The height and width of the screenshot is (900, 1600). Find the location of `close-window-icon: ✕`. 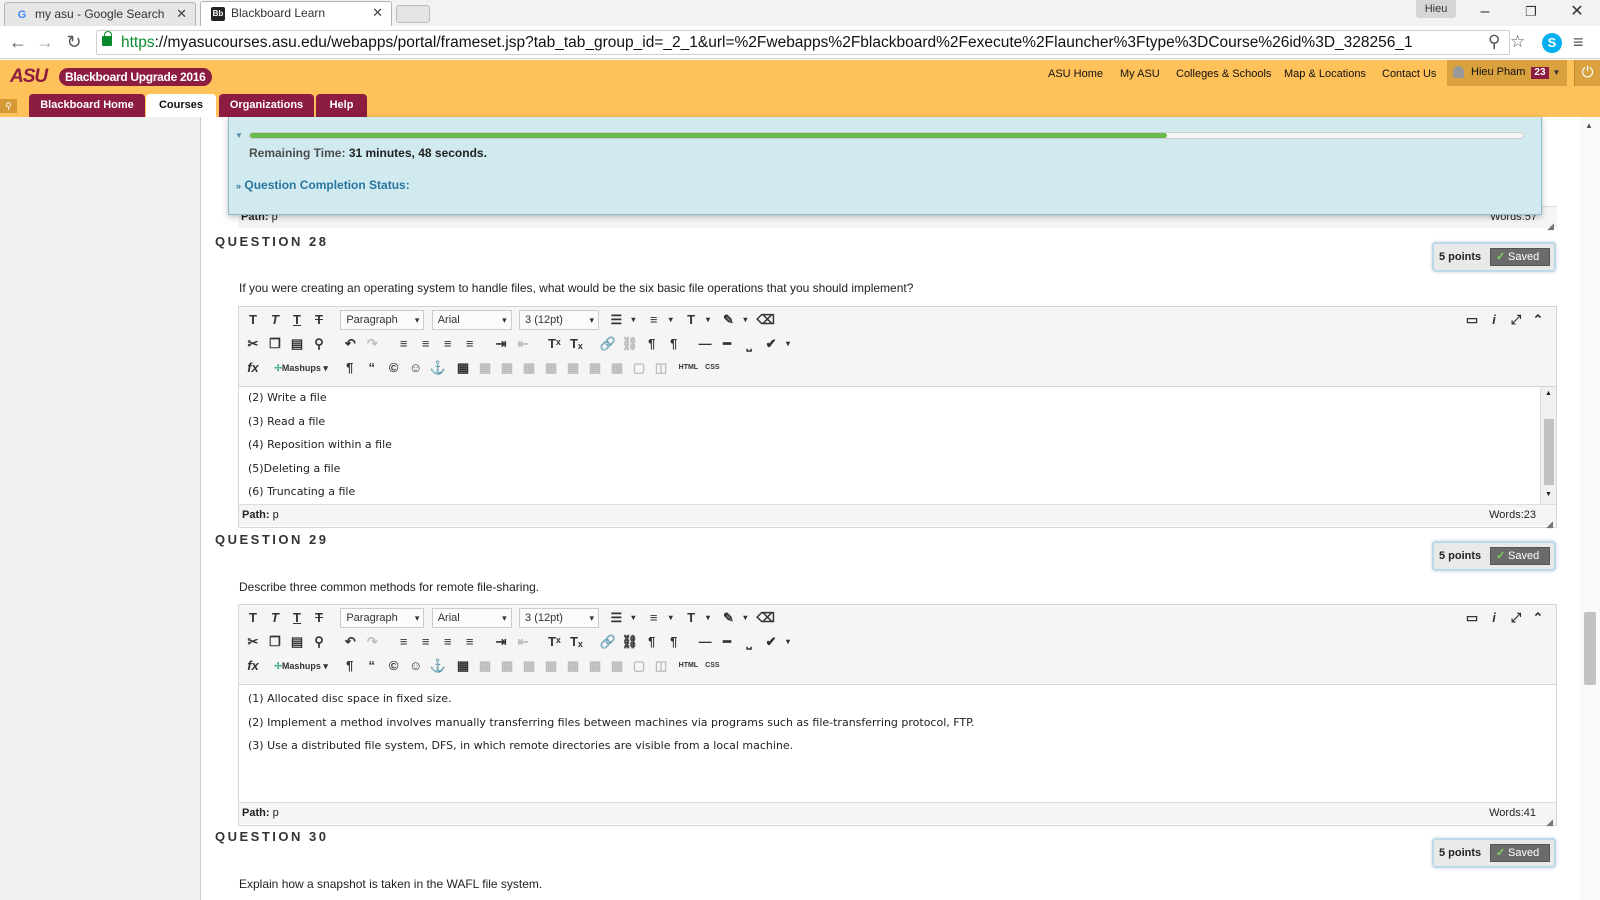

close-window-icon: ✕ is located at coordinates (1577, 12).